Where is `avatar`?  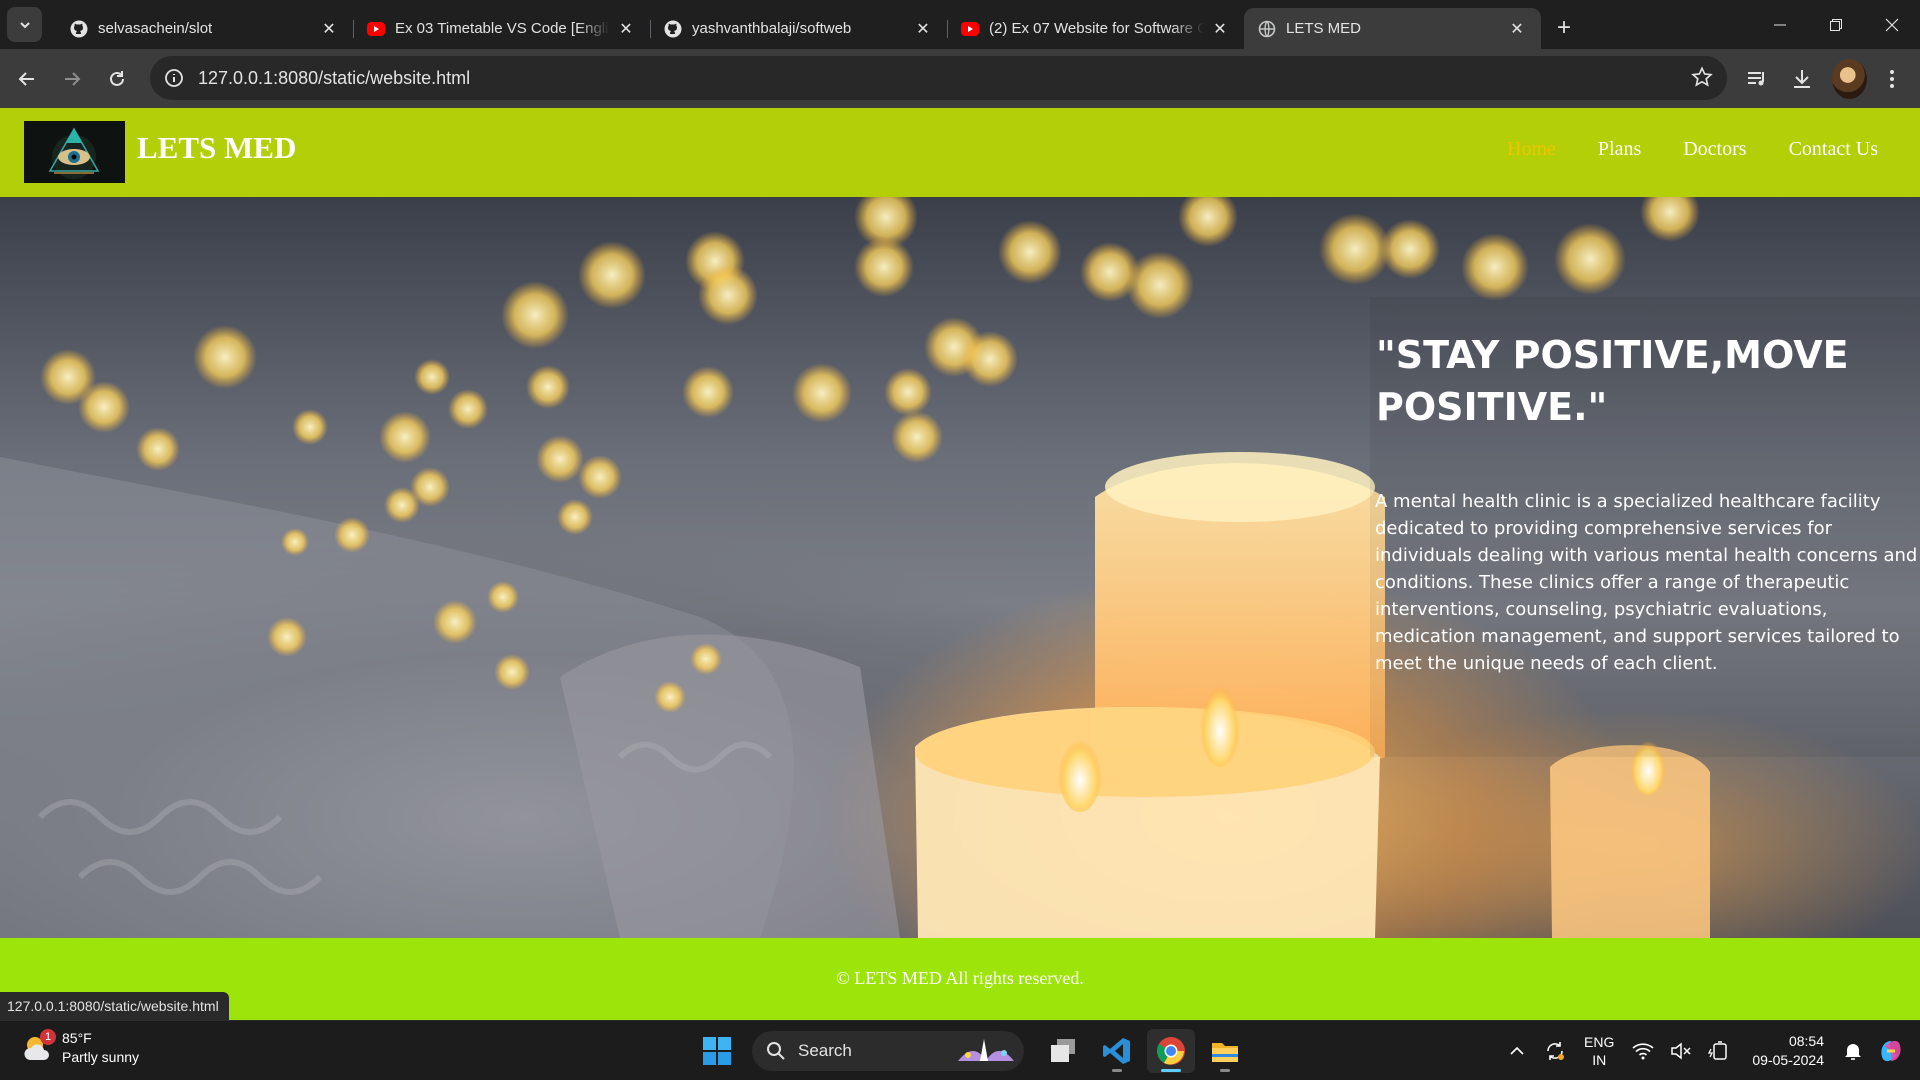
avatar is located at coordinates (1849, 79).